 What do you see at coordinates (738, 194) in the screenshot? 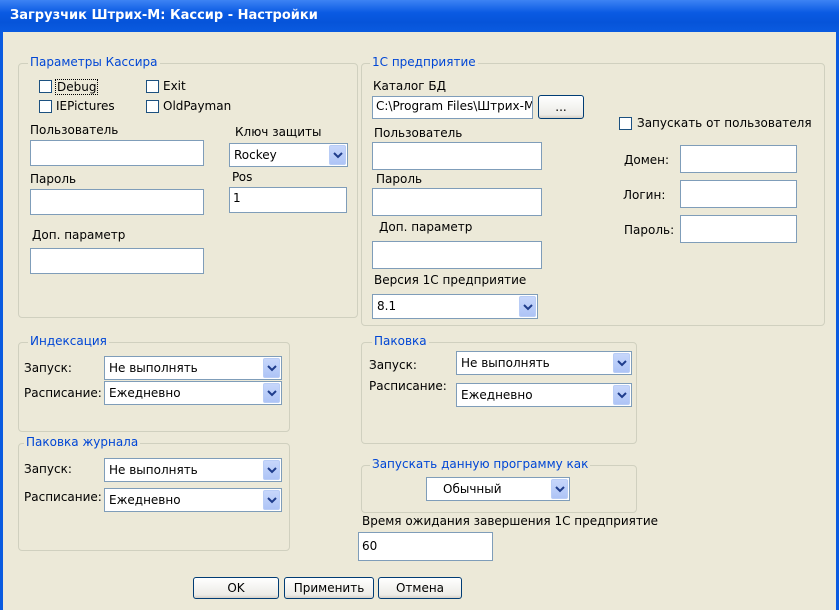
I see `login-input` at bounding box center [738, 194].